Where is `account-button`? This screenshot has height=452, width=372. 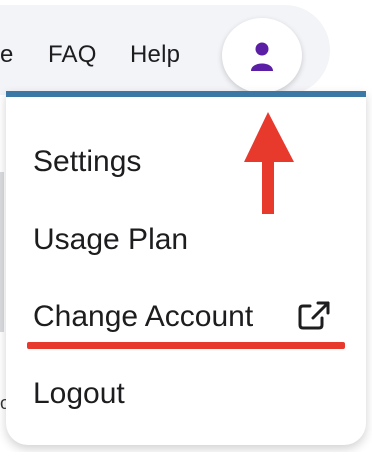 account-button is located at coordinates (262, 55).